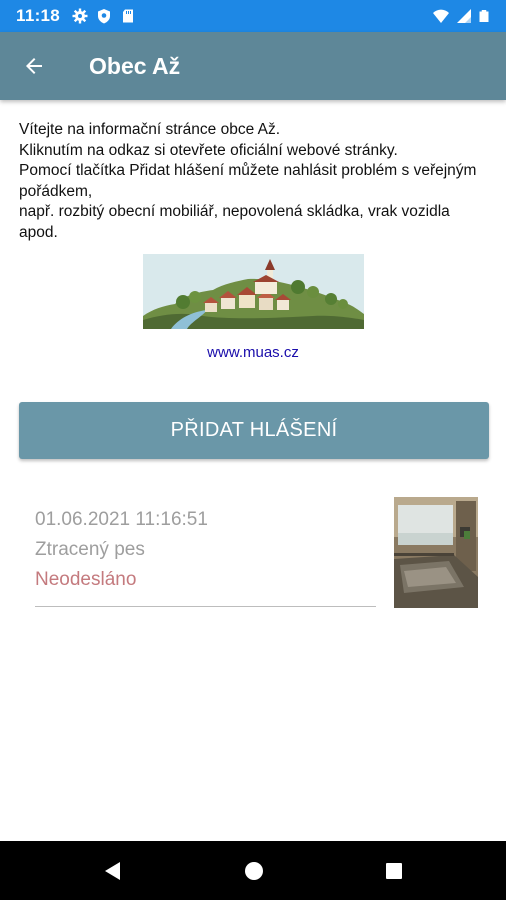 This screenshot has width=506, height=900. What do you see at coordinates (121, 519) in the screenshot?
I see `report-date: 01.06.2021 11:16:51` at bounding box center [121, 519].